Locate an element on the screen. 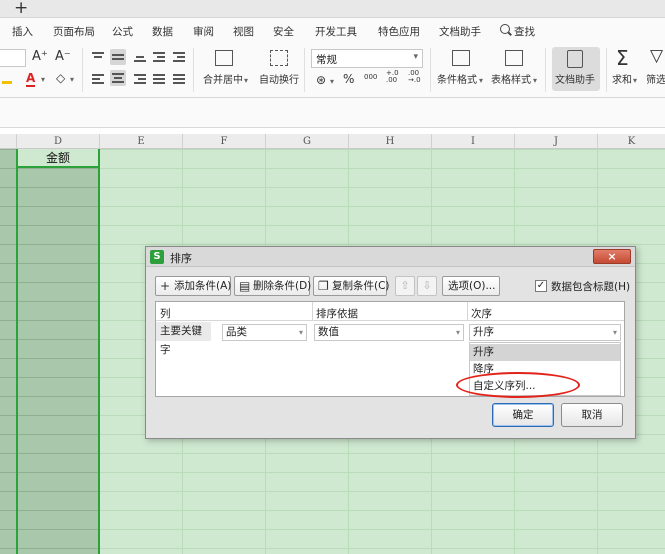 Image resolution: width=665 pixels, height=554 pixels. align-right-icon is located at coordinates (140, 79).